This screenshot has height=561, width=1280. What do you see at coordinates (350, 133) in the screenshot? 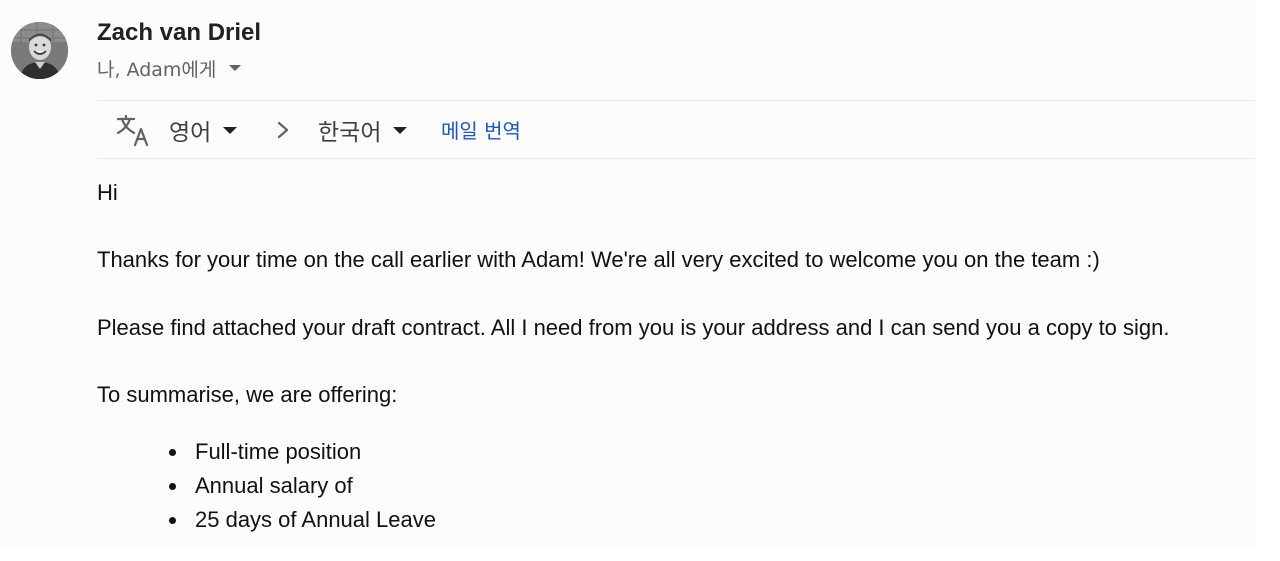
I see `target-language-label: 한국어` at bounding box center [350, 133].